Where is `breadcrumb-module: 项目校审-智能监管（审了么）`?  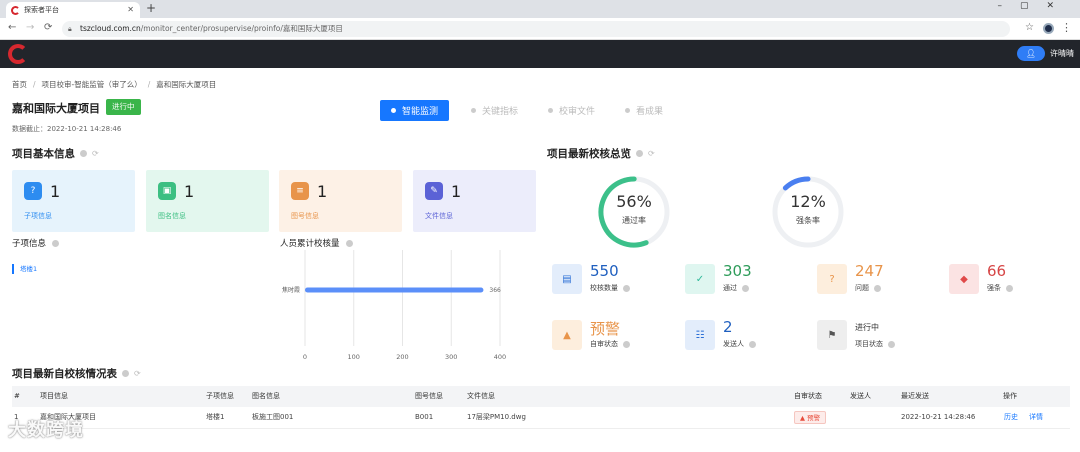
breadcrumb-module: 项目校审-智能监管（审了么） is located at coordinates (92, 84).